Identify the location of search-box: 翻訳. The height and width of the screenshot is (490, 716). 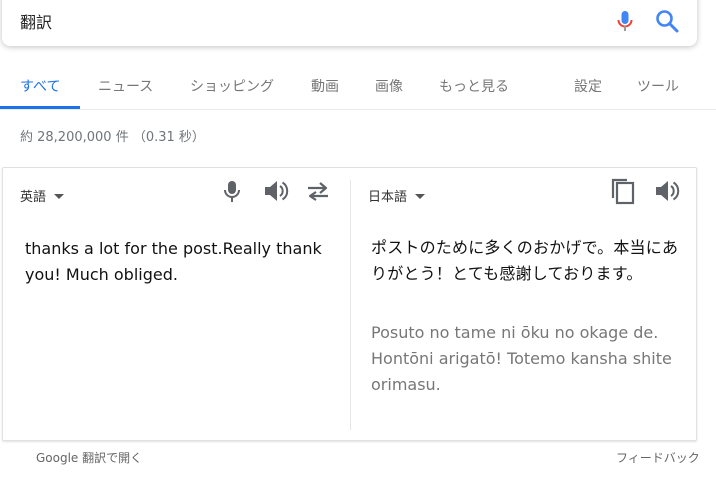
(349, 23).